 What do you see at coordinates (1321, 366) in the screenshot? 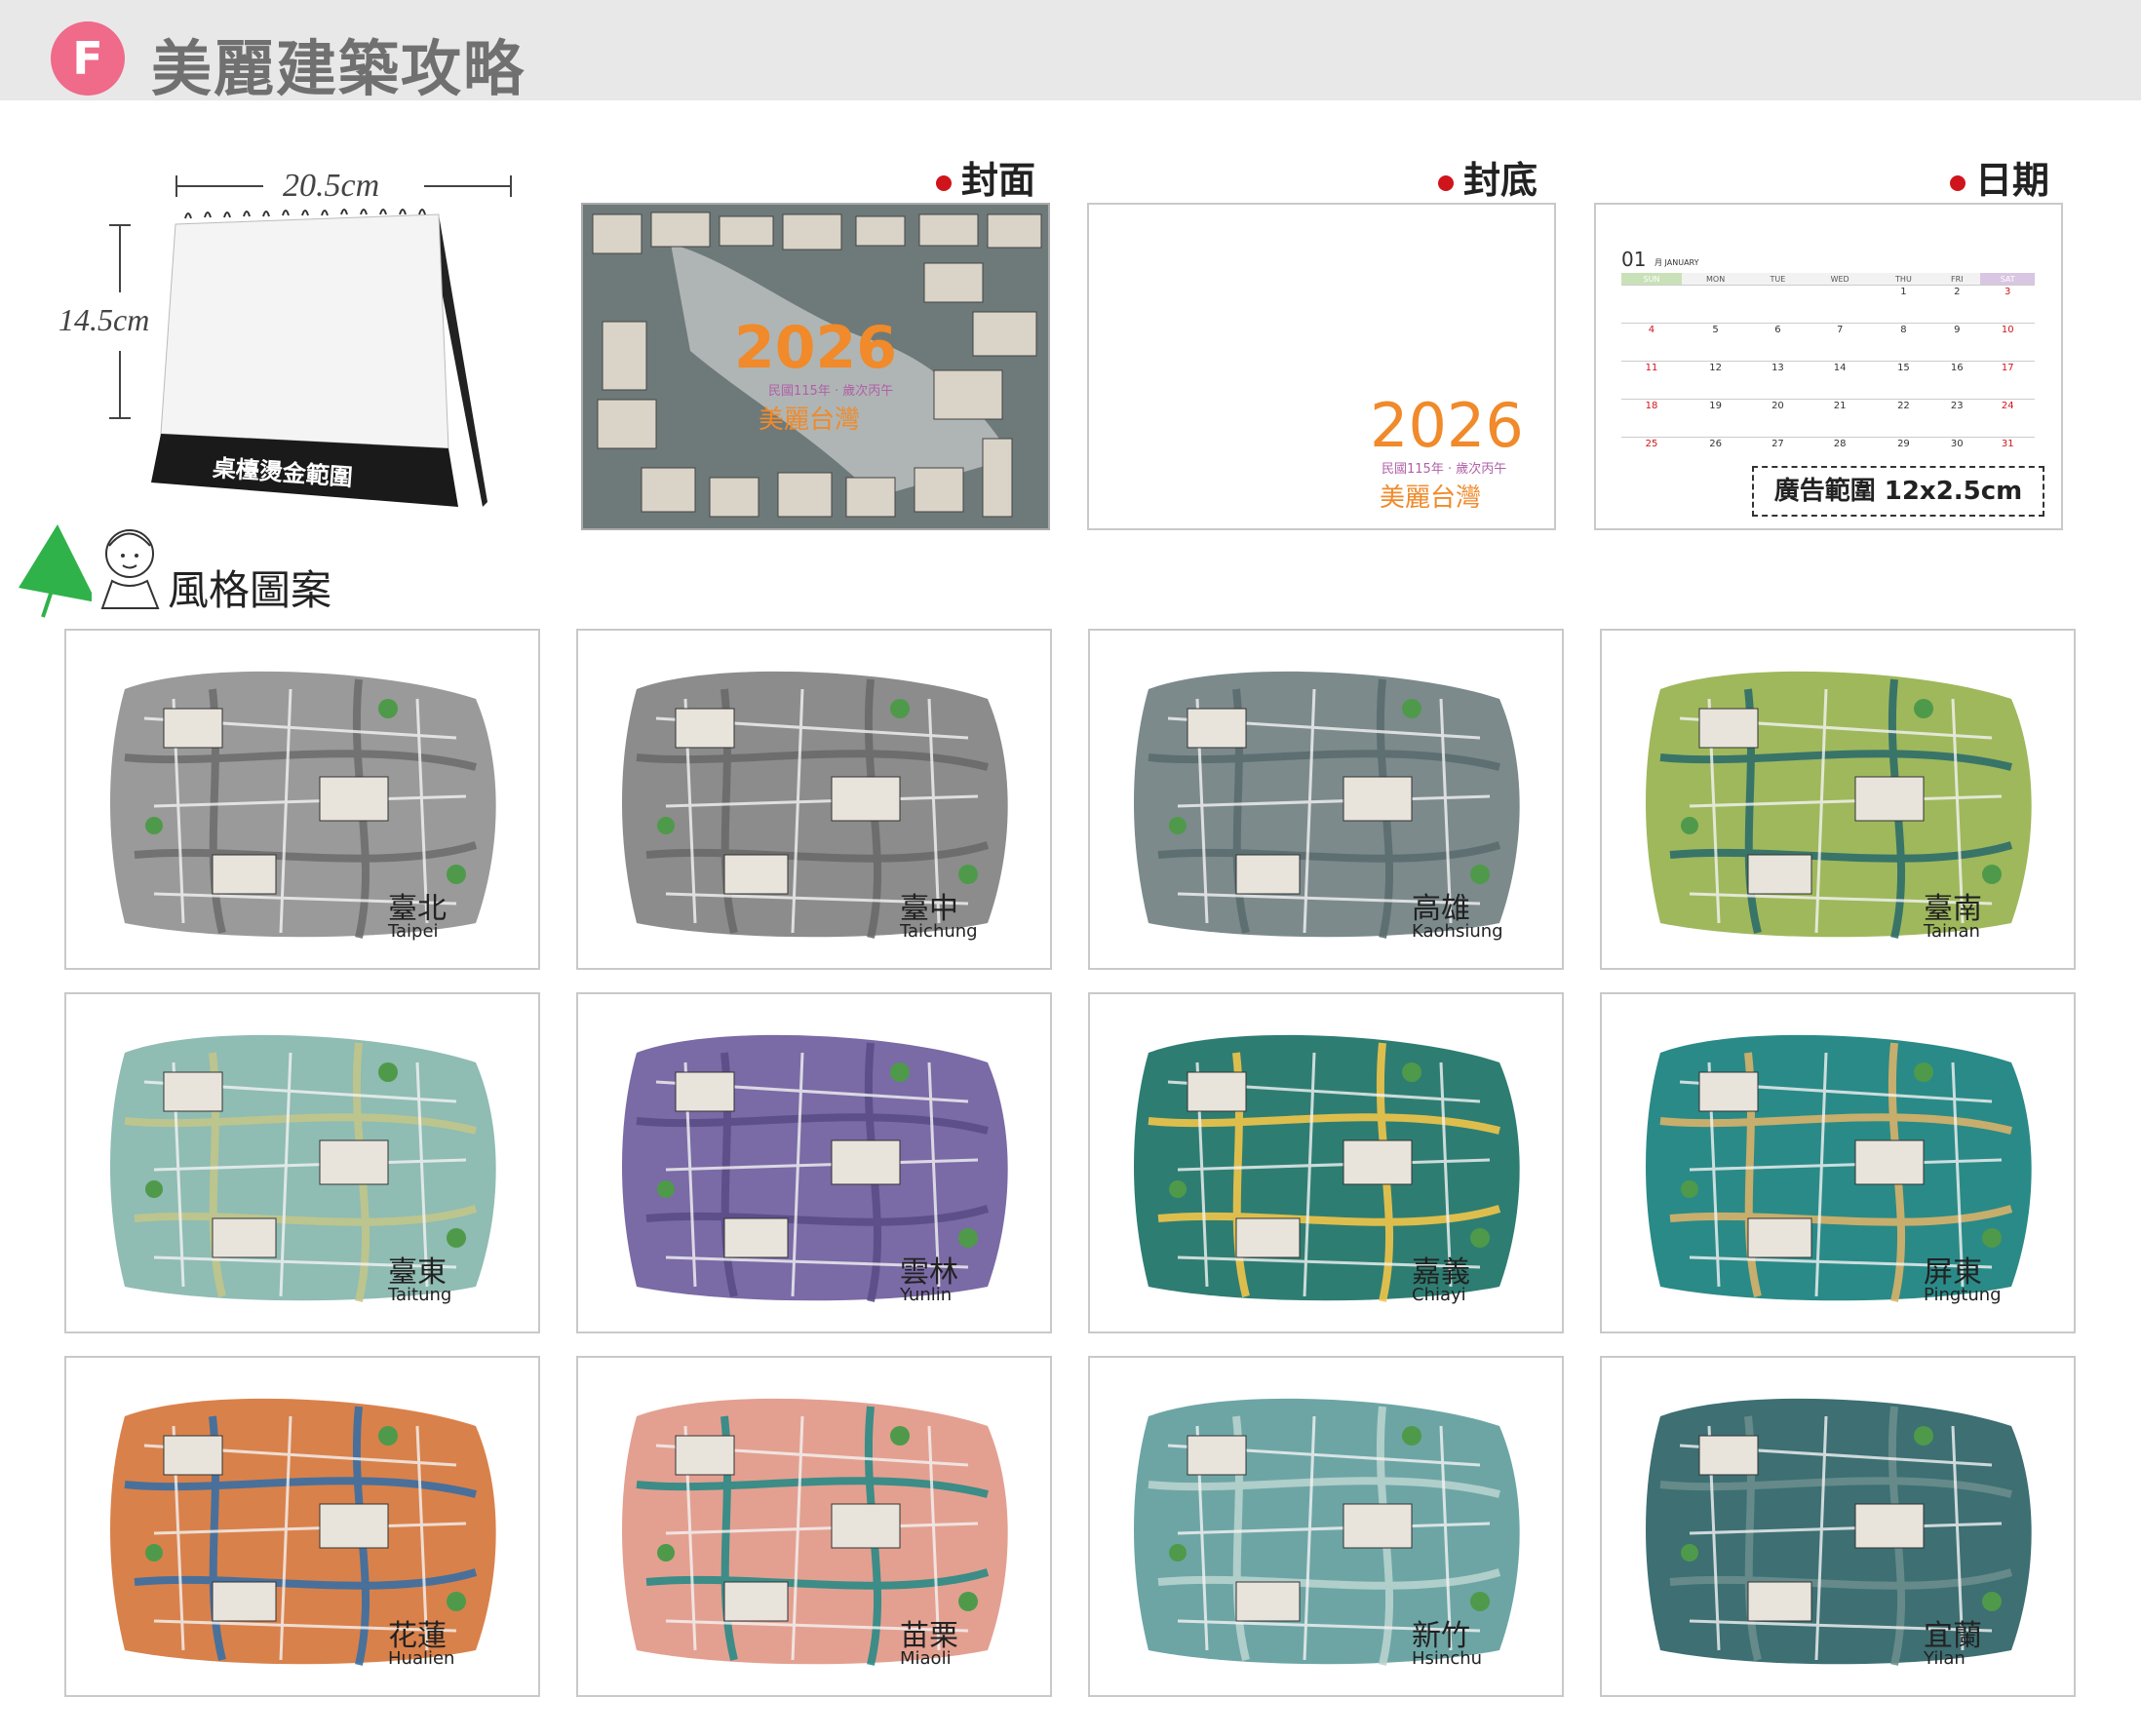
I see `back-preview: 2026 民國115年 · 歲次丙午 美麗台灣` at bounding box center [1321, 366].